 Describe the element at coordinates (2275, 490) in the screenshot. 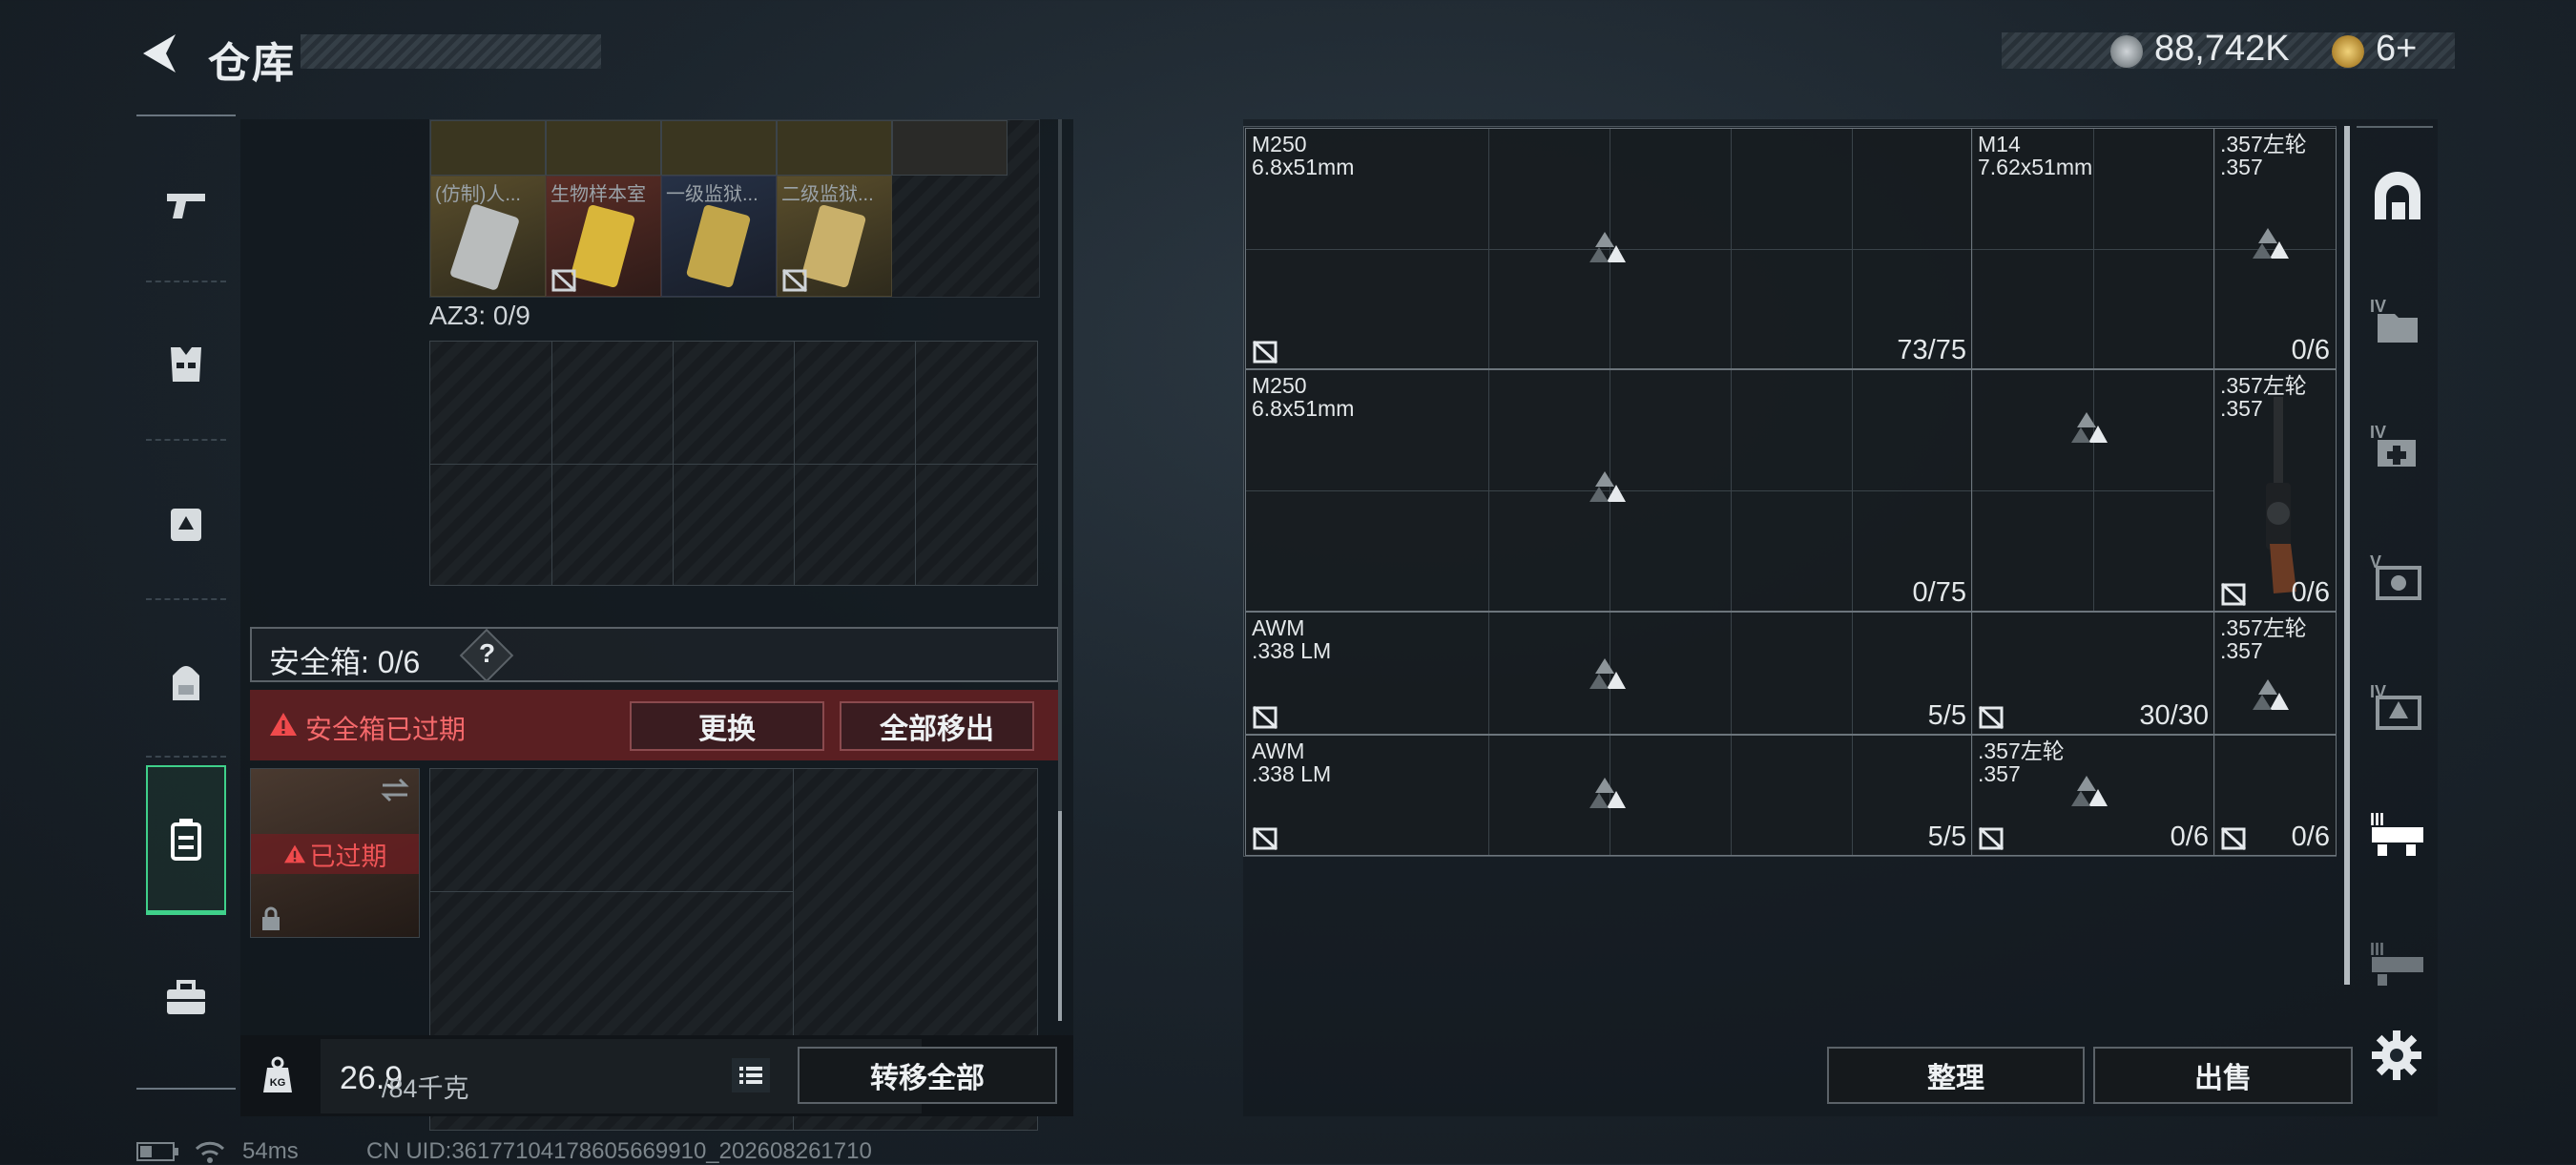

I see `weapon-item: .357左轮 .357 0/6` at that location.